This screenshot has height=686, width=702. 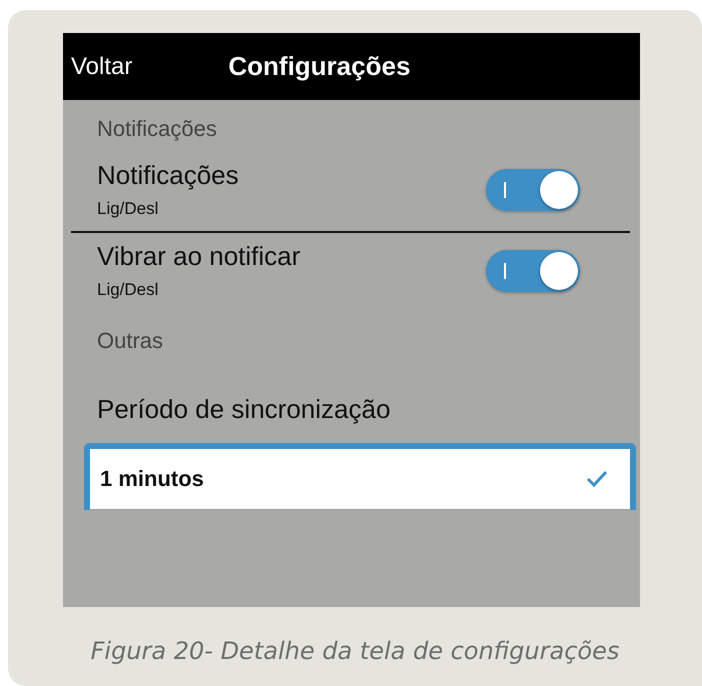 What do you see at coordinates (198, 256) in the screenshot?
I see `setting-label: Vibrar ao notificar` at bounding box center [198, 256].